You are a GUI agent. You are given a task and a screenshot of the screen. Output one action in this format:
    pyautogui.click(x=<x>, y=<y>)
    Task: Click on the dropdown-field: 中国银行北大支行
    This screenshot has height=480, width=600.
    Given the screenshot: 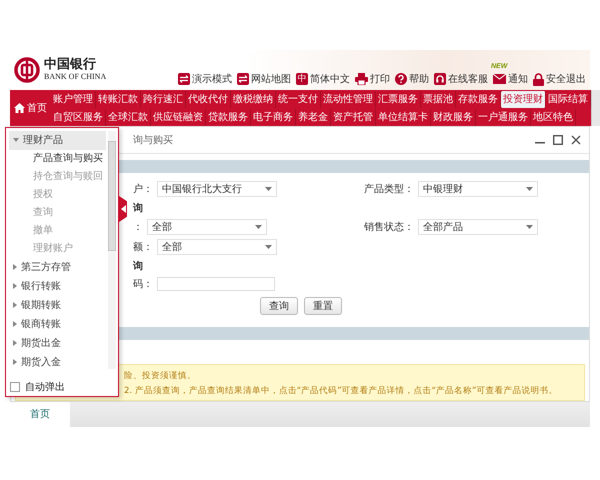 What is the action you would take?
    pyautogui.click(x=217, y=189)
    